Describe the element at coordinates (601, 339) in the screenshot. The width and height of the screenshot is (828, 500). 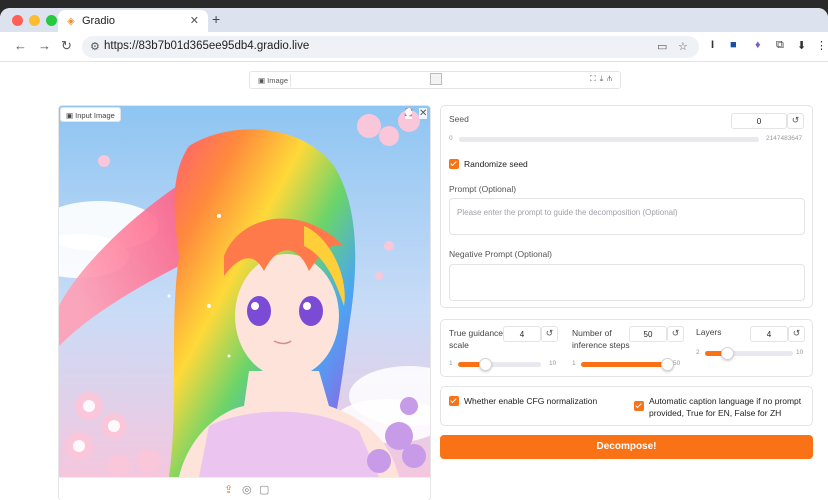
I see `inference-steps-label: Number of inference steps` at that location.